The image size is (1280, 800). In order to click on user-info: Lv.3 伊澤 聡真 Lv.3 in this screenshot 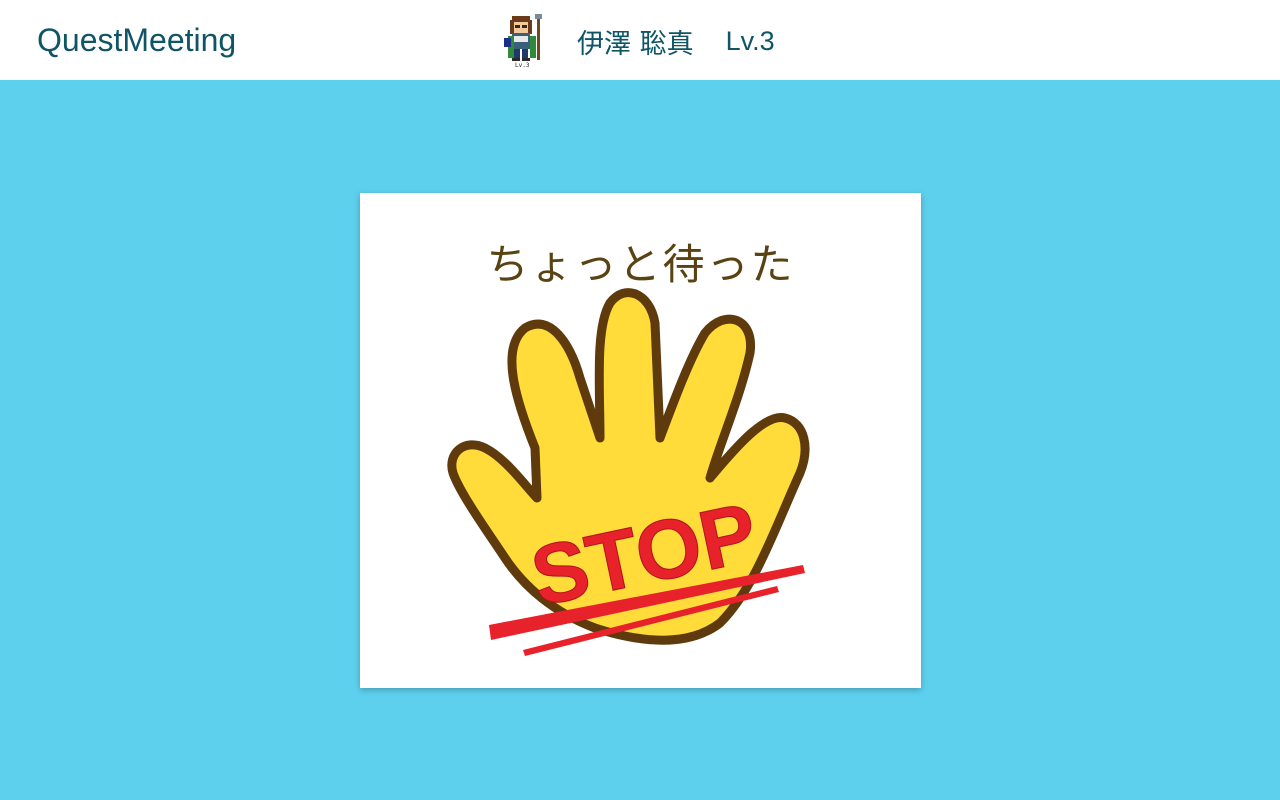, I will do `click(637, 41)`.